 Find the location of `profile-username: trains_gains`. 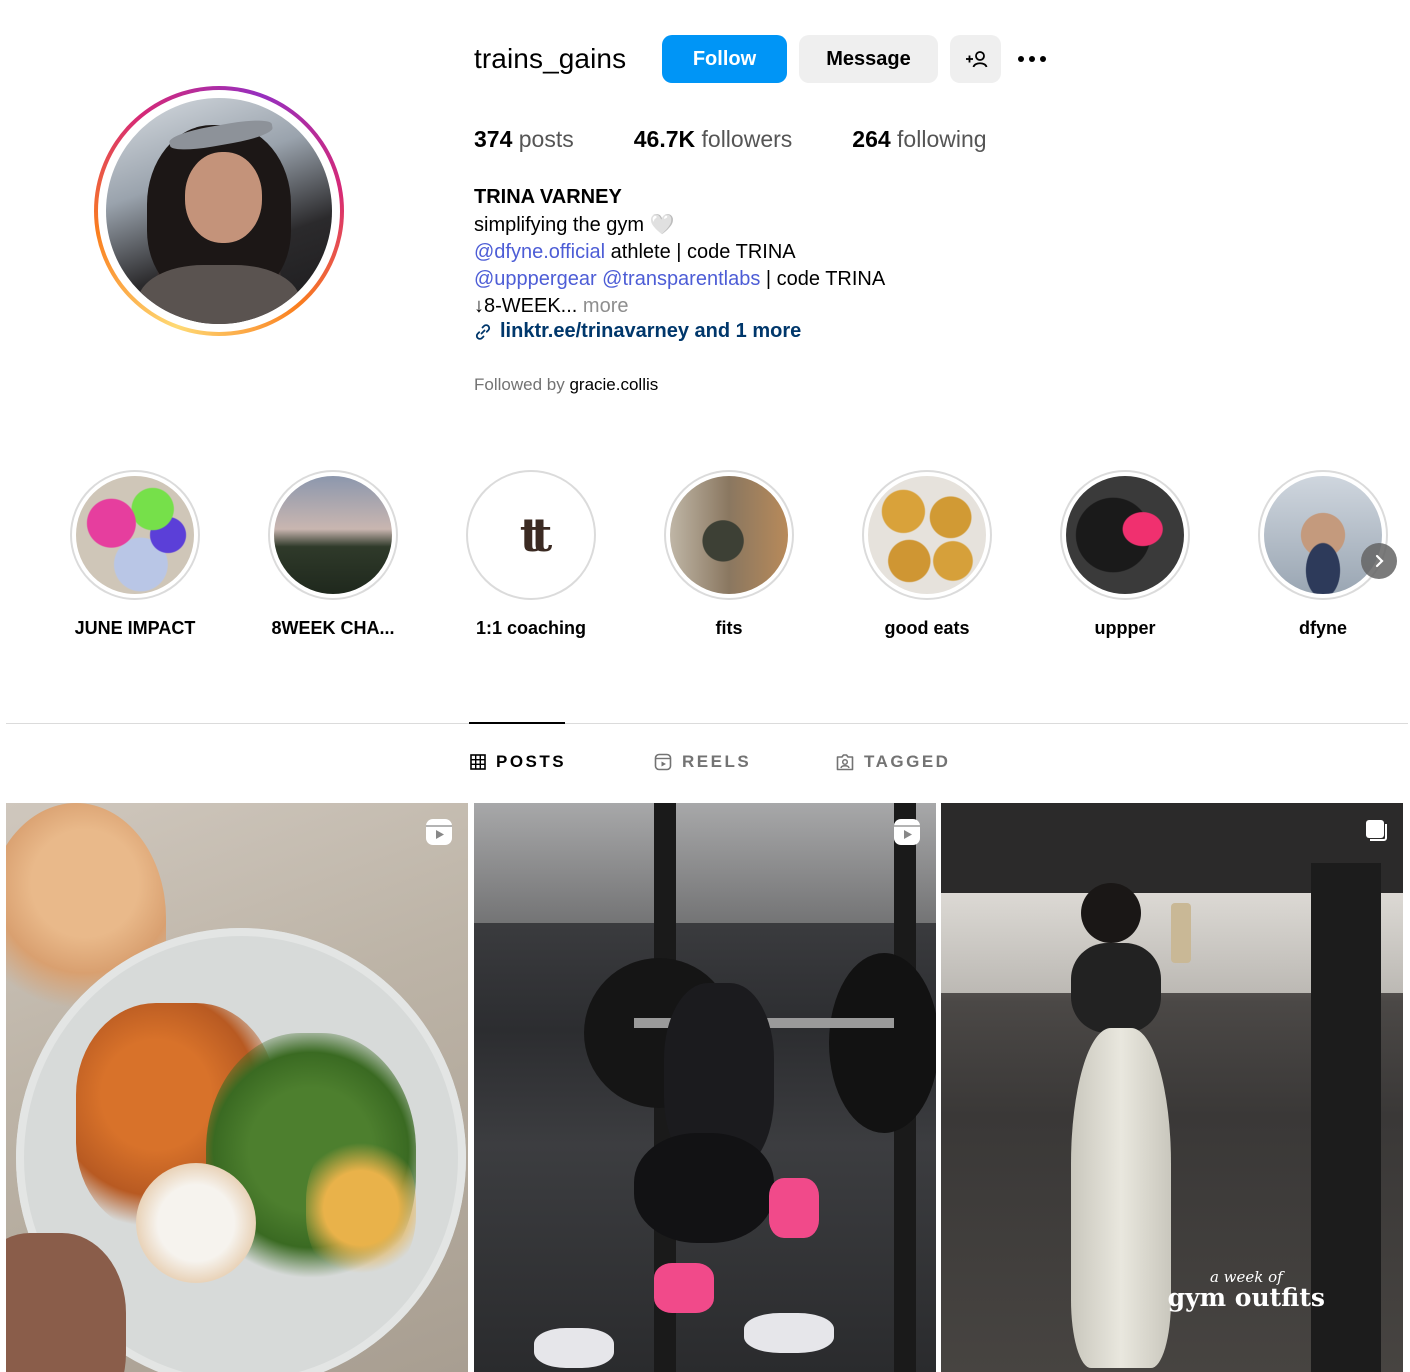

profile-username: trains_gains is located at coordinates (550, 58).